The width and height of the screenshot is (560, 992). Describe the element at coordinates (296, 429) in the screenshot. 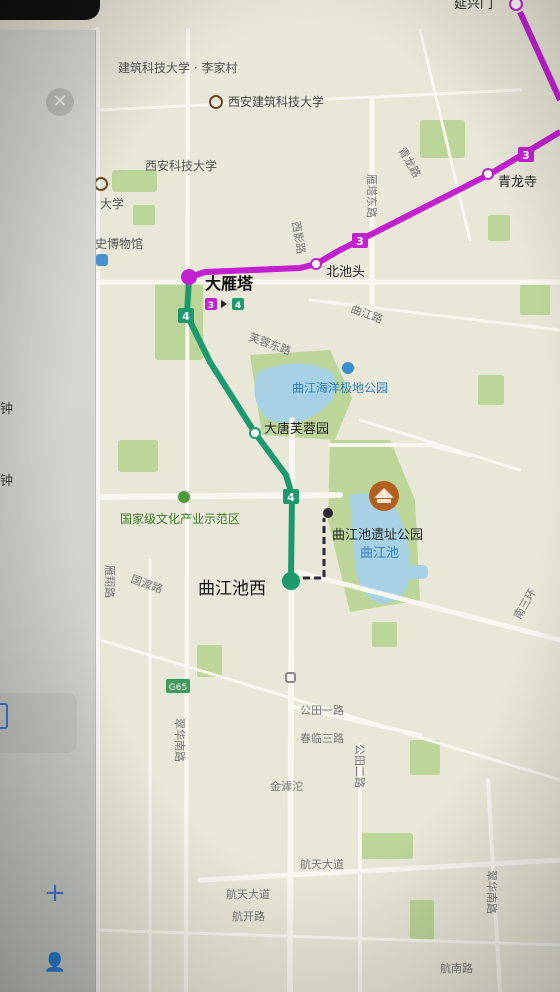

I see `label-furongyuan: 大唐芙蓉园` at that location.